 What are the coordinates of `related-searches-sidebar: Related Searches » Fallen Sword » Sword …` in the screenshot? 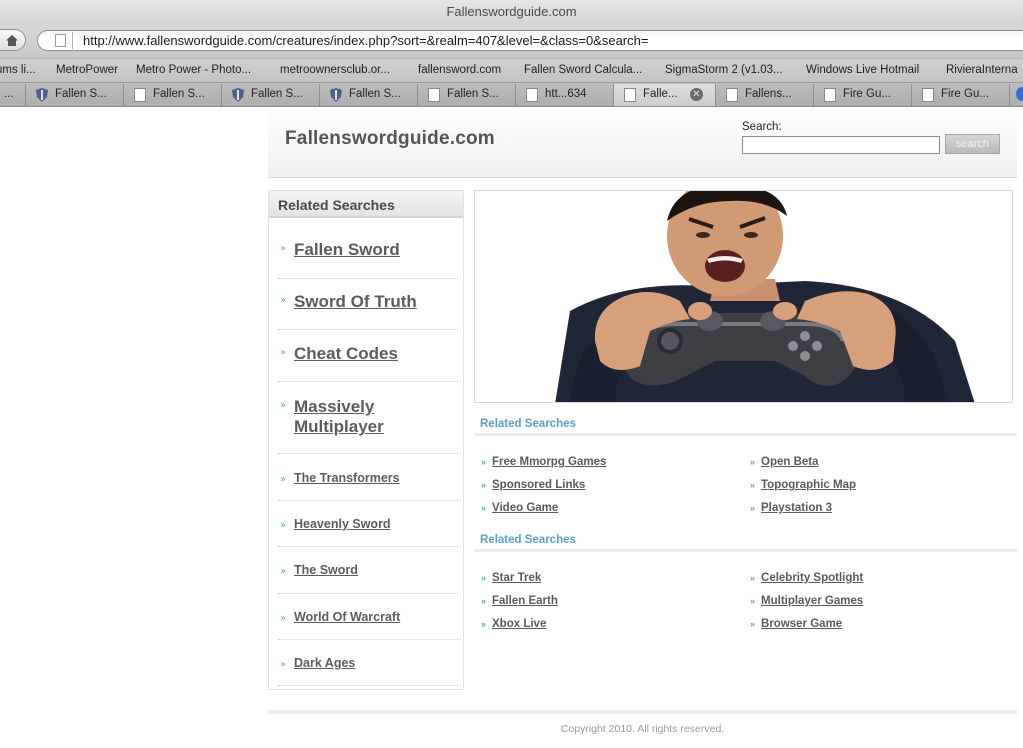 It's located at (366, 440).